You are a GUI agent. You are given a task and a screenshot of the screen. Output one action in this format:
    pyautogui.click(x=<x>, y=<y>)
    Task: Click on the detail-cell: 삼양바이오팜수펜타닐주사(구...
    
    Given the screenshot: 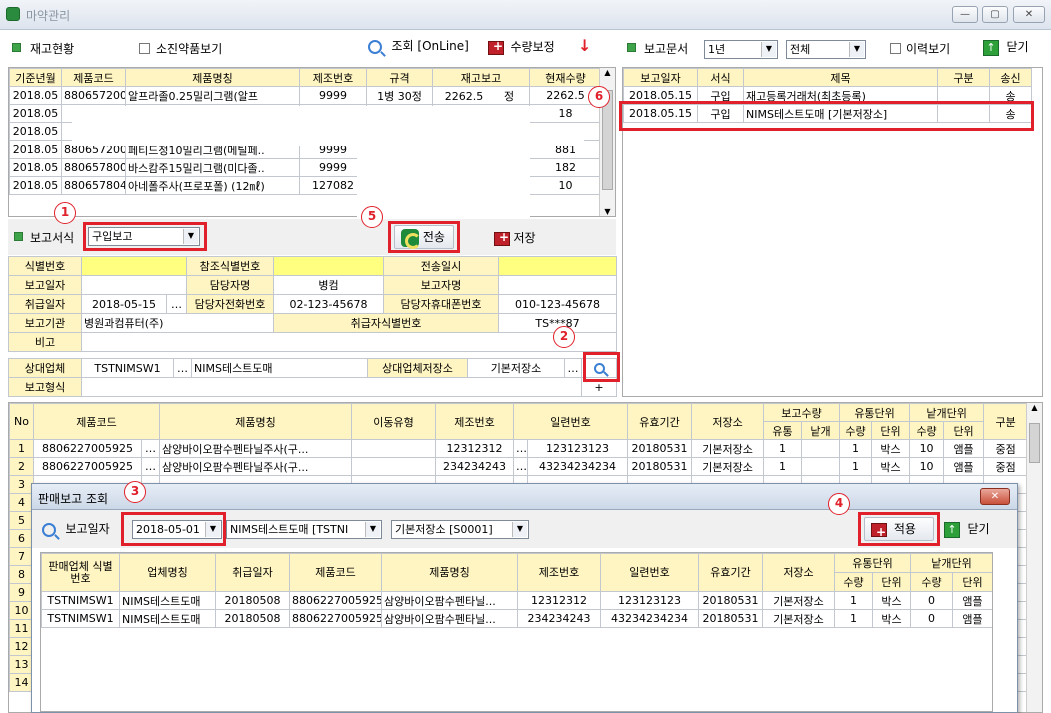 What is the action you would take?
    pyautogui.click(x=256, y=466)
    